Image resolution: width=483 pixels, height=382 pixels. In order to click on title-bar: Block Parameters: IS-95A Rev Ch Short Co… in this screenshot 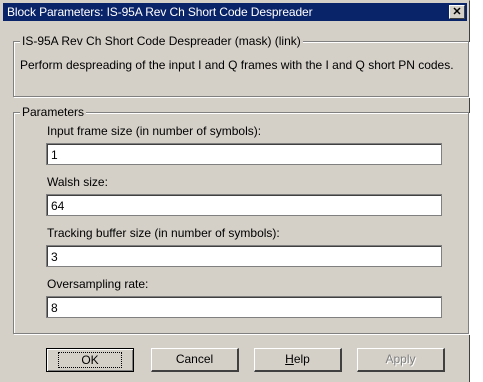, I will do `click(235, 12)`.